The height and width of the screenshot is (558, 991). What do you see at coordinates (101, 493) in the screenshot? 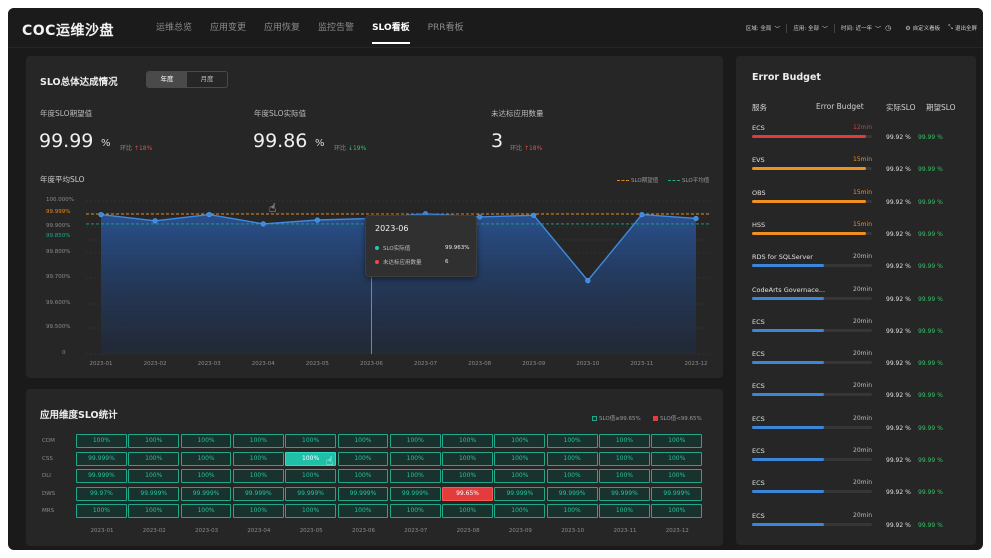
I see `heatmap-cell: 99.97%` at bounding box center [101, 493].